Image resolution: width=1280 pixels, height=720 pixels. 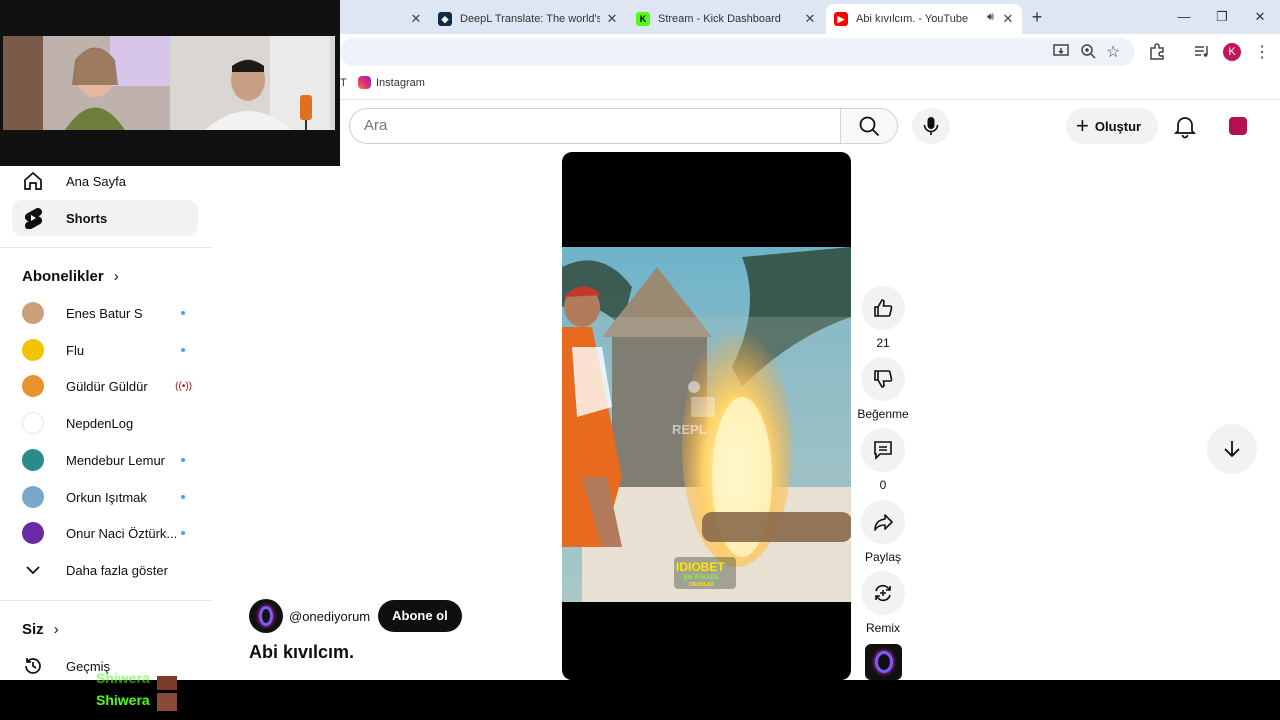 What do you see at coordinates (1089, 52) in the screenshot?
I see `zoom-icon` at bounding box center [1089, 52].